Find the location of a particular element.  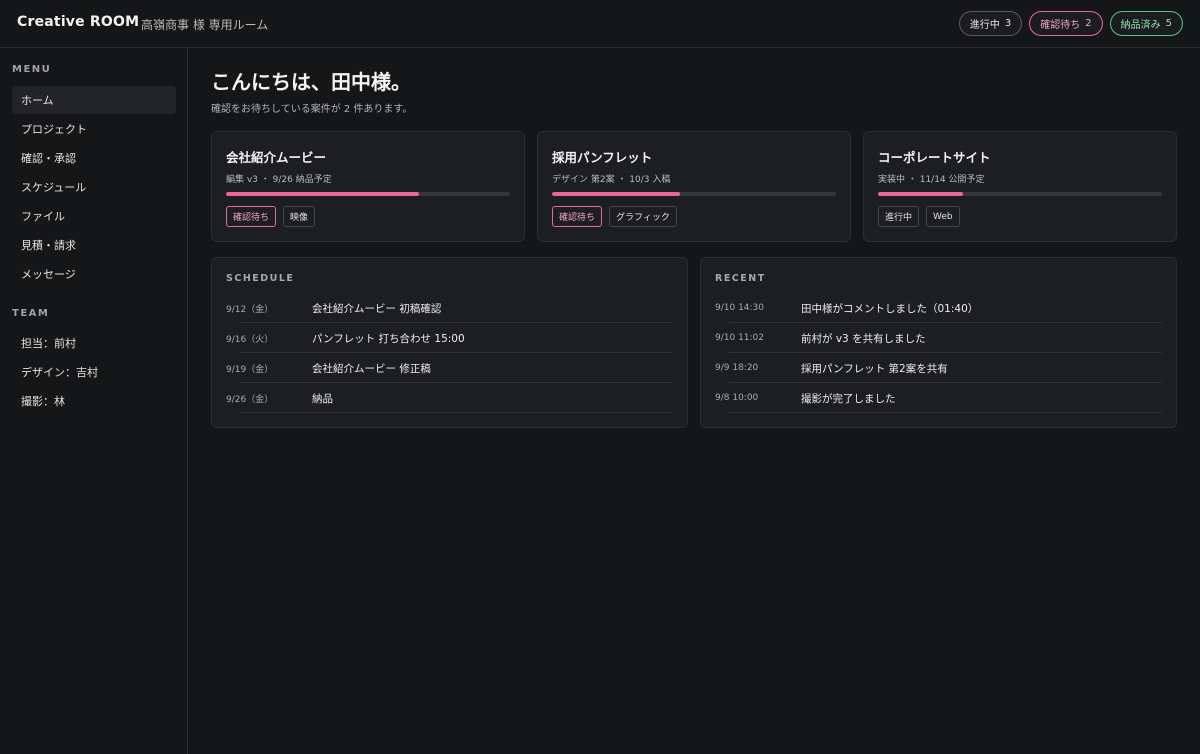

activity-item: 9/10 11:02 前村が v3 を共有しました is located at coordinates (938, 338).